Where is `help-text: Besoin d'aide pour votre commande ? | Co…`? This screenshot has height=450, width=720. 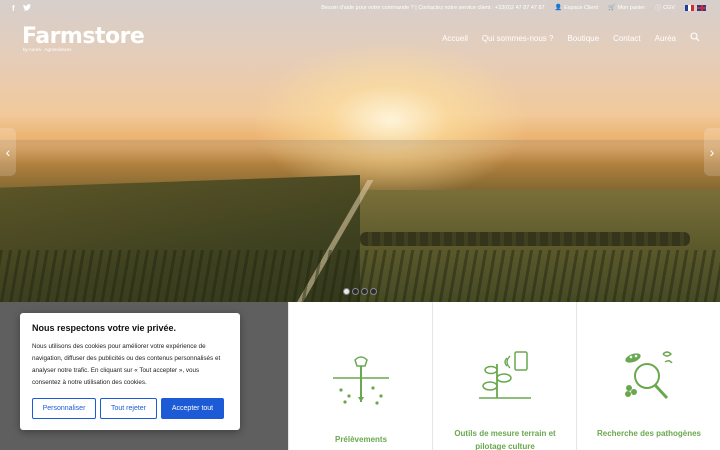 help-text: Besoin d'aide pour votre commande ? | Co… is located at coordinates (433, 7).